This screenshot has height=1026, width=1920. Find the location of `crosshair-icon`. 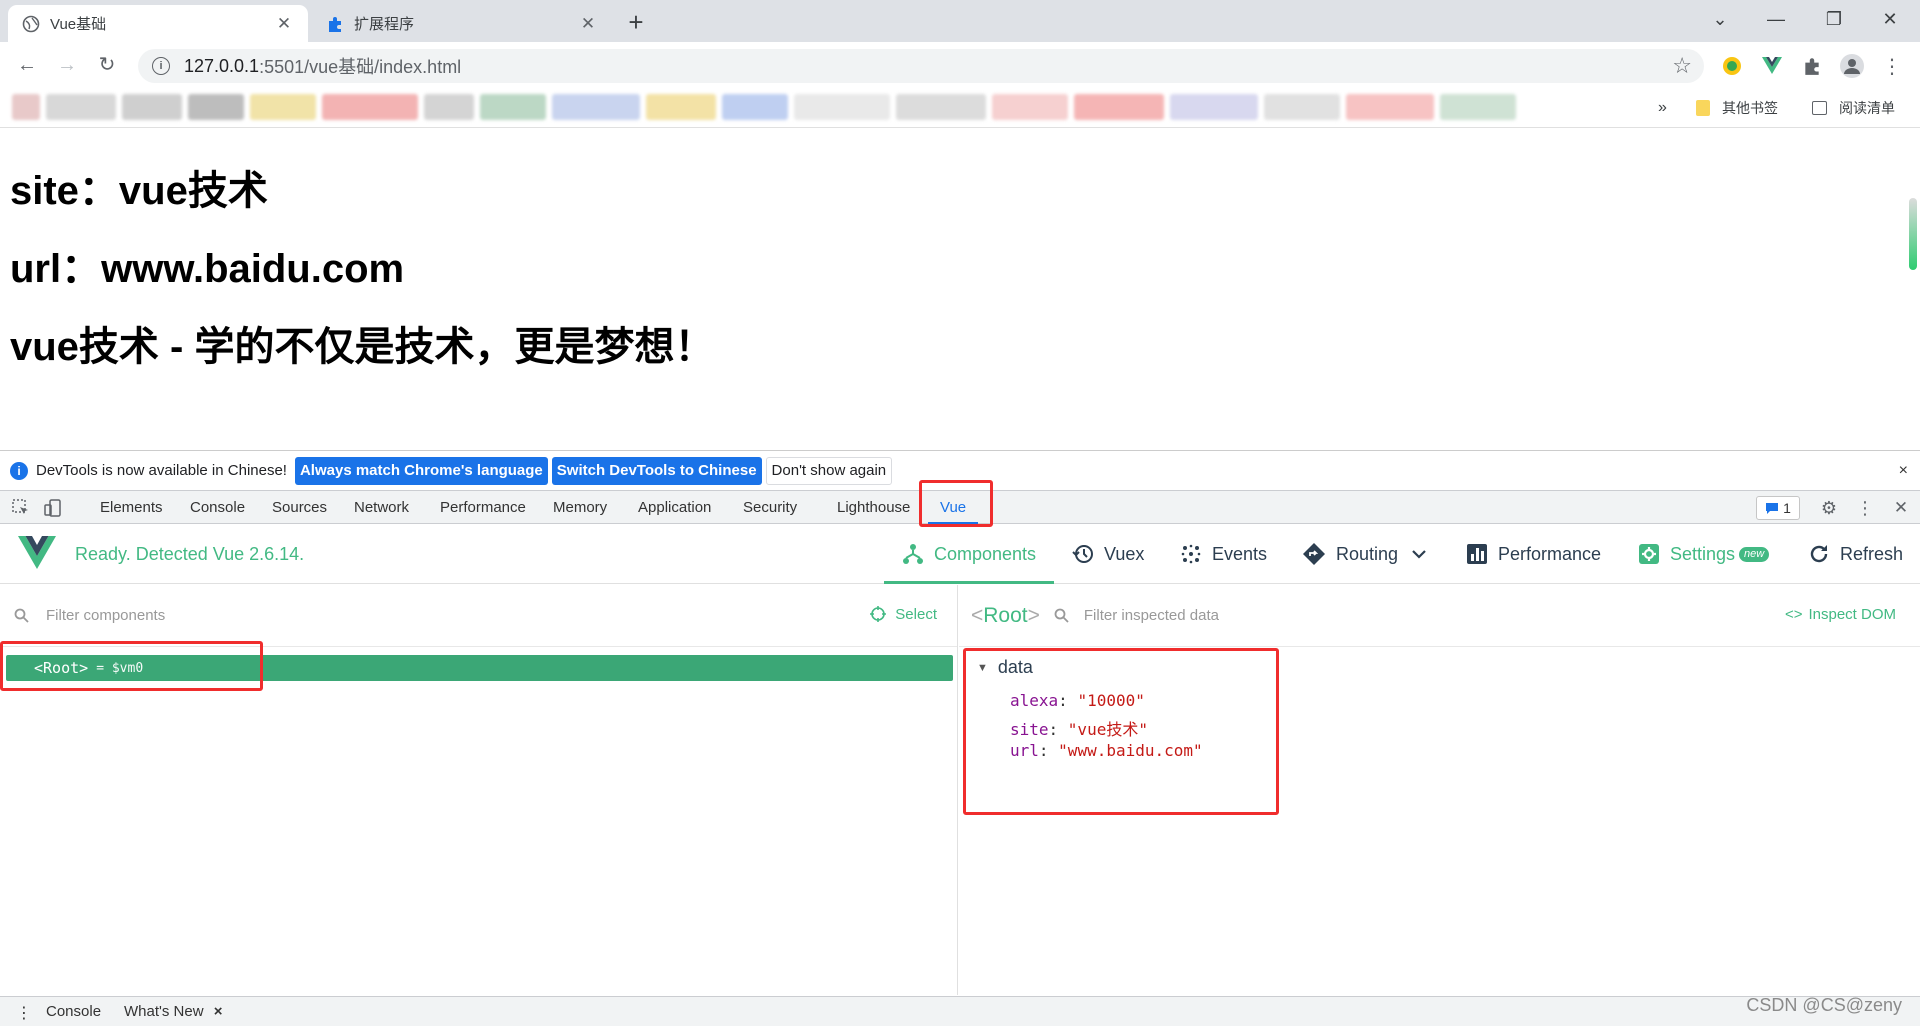

crosshair-icon is located at coordinates (878, 614).